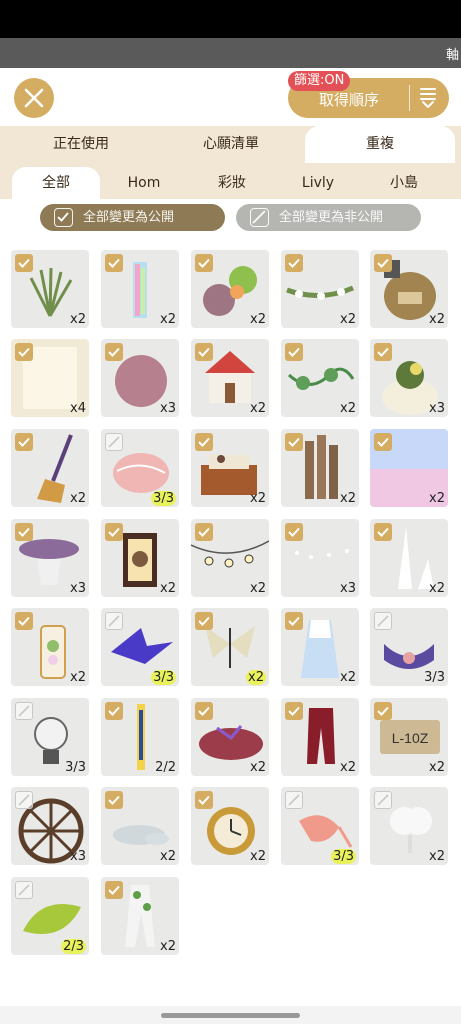  Describe the element at coordinates (409, 737) in the screenshot. I see `item-cell-license-plate: L-10Z x2` at that location.